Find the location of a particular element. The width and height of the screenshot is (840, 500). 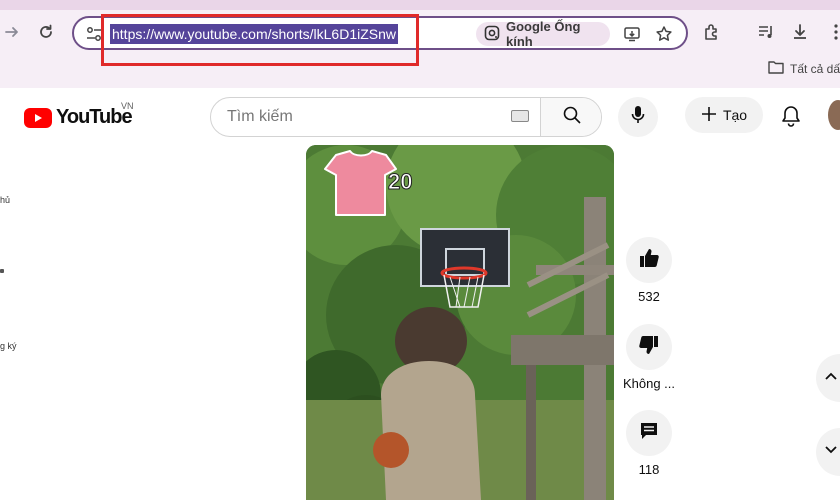

region-code: VN is located at coordinates (127, 106).